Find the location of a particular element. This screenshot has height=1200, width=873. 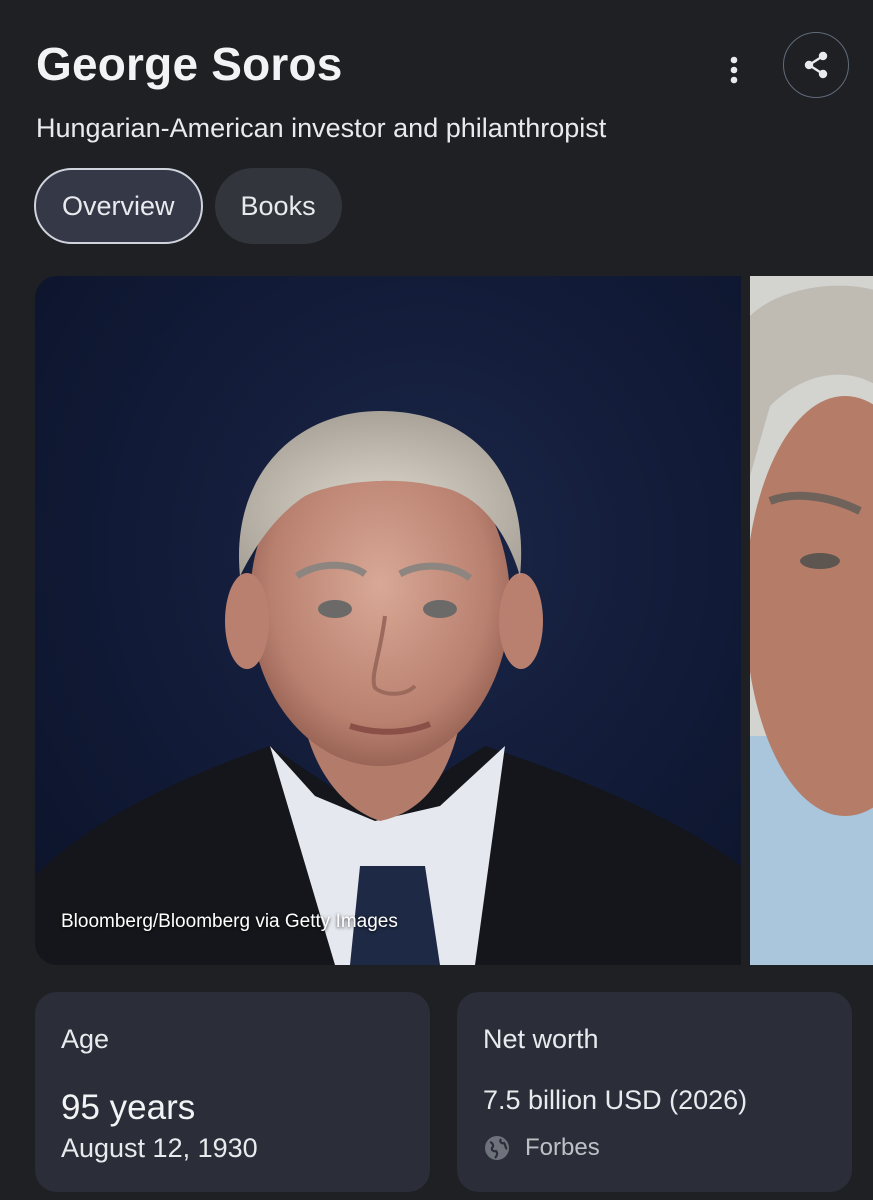

net-worth-value: 7.5 billion USD (2026) is located at coordinates (615, 1100).